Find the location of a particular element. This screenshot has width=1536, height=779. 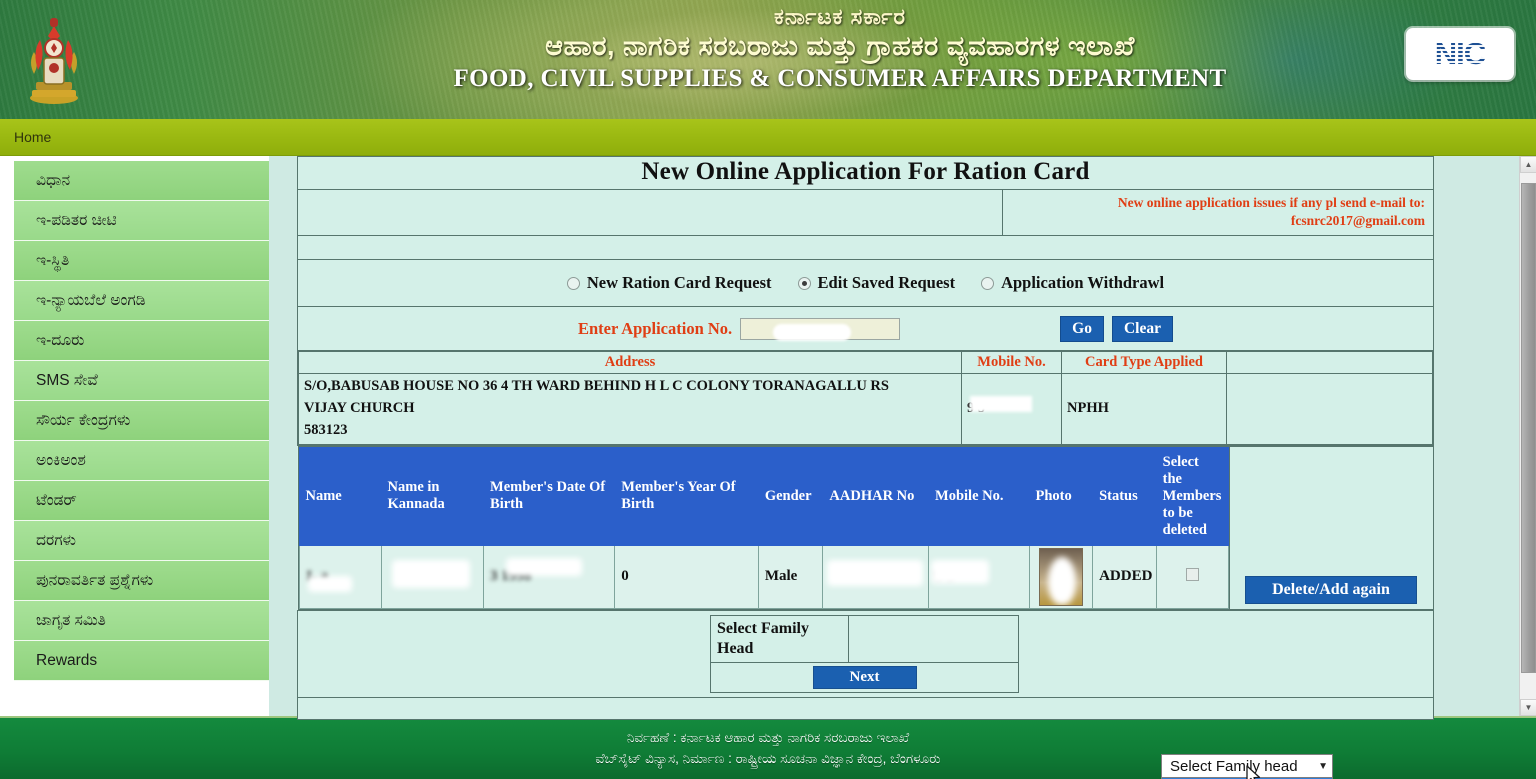

family-head-wrapper: Select Family Head Next is located at coordinates (865, 654).